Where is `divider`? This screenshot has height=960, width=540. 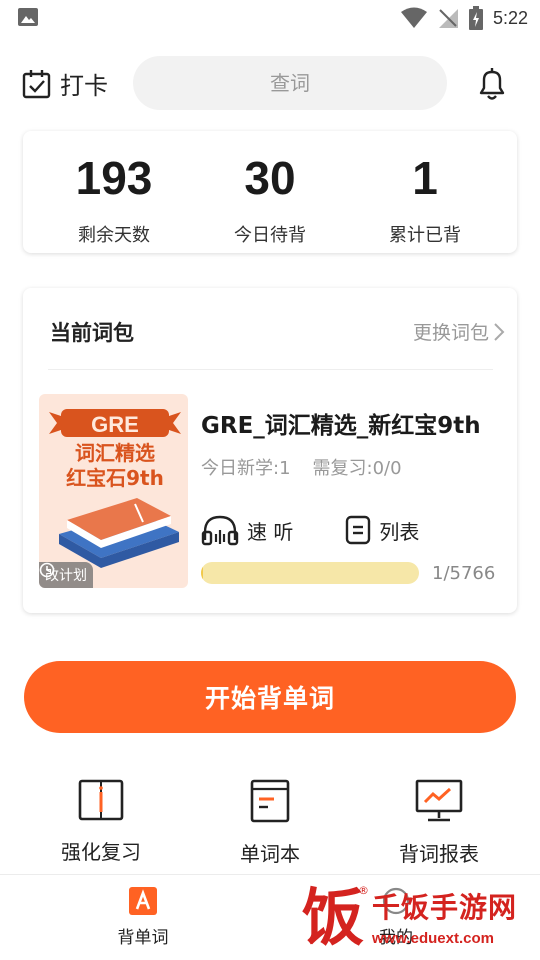
divider is located at coordinates (270, 369).